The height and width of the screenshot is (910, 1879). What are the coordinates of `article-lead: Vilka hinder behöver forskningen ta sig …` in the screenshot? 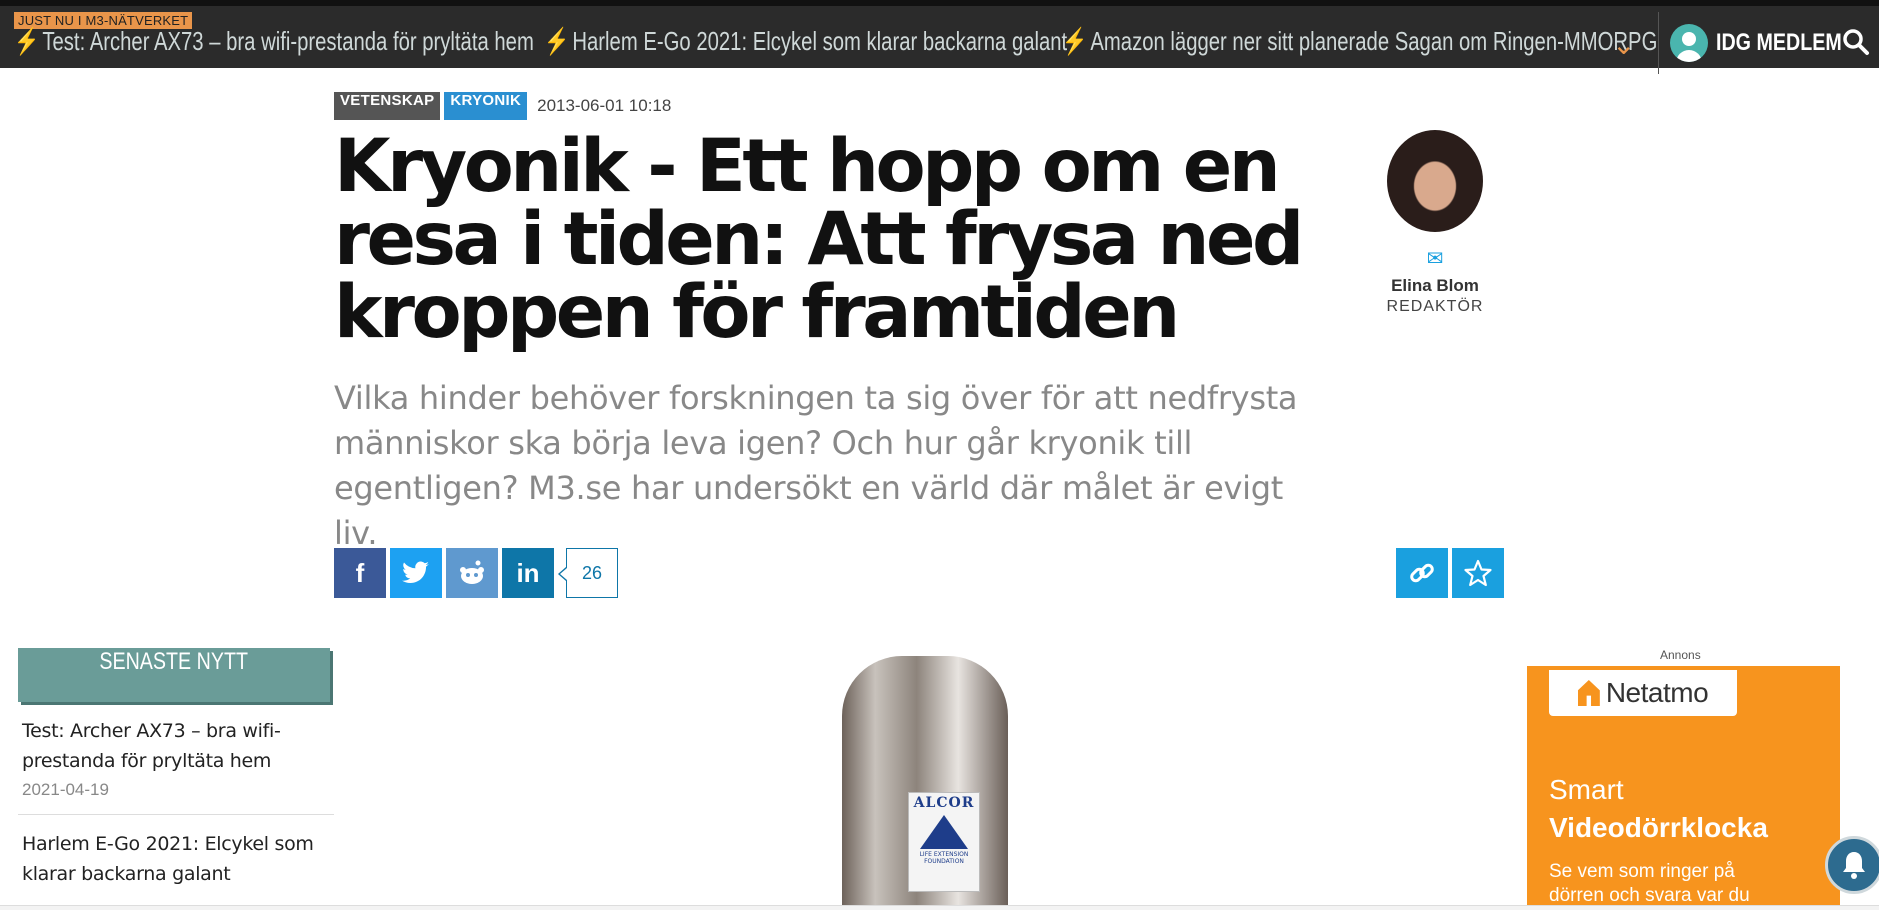 It's located at (816, 465).